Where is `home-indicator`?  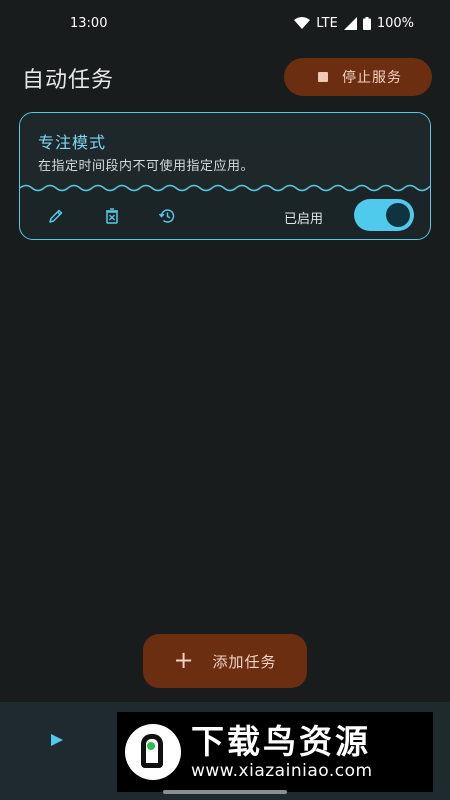
home-indicator is located at coordinates (225, 792).